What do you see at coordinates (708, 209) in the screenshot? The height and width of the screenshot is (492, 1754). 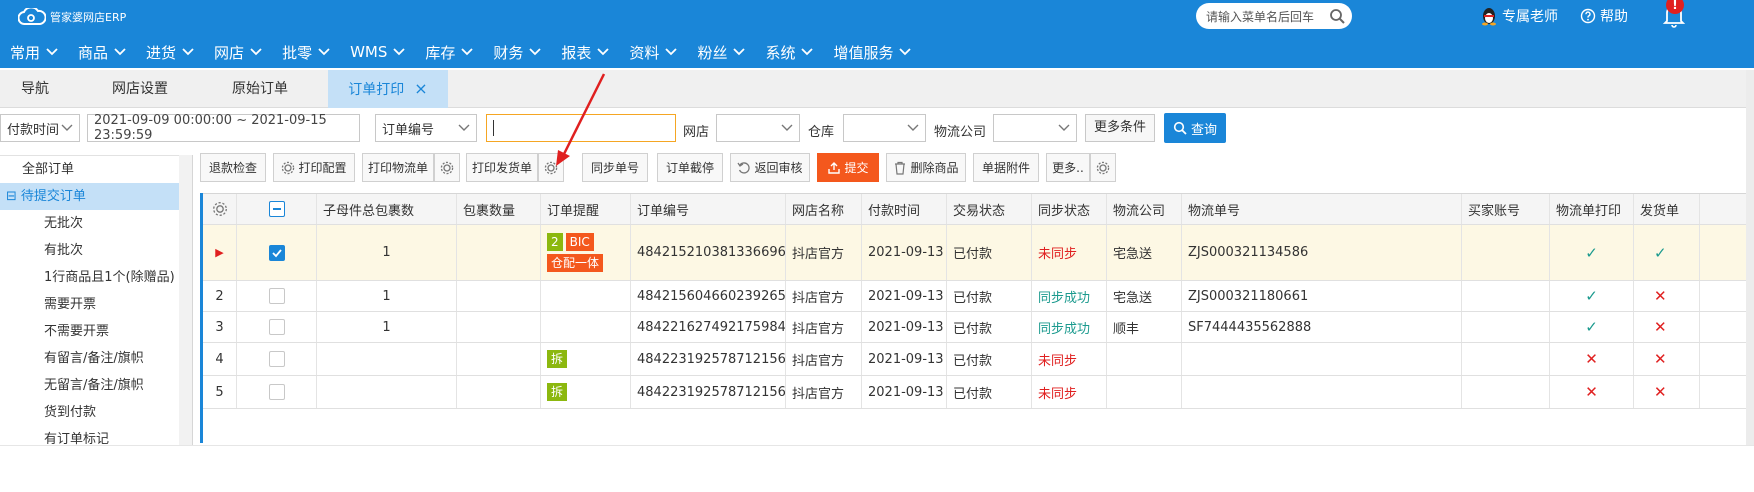 I see `column-header-order-no: 订单编号` at bounding box center [708, 209].